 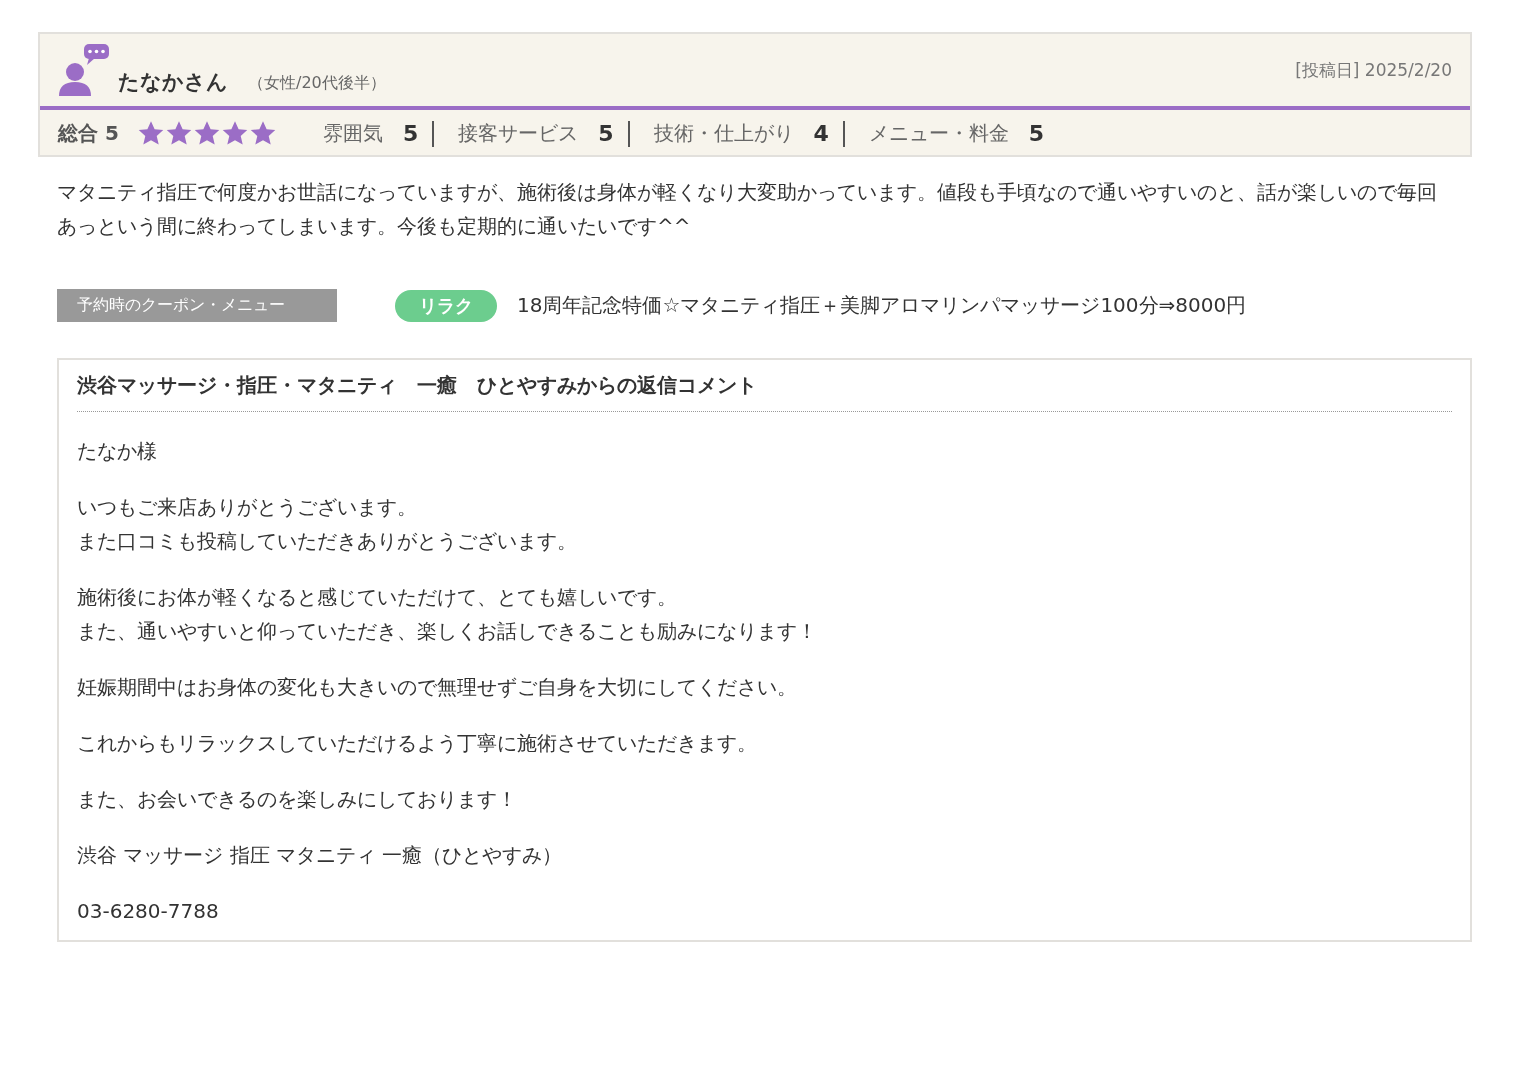 I want to click on reply-paragraph: 渋谷 マッサージ 指圧 マタニティ 一癒（ひとやすみ）, so click(x=320, y=855).